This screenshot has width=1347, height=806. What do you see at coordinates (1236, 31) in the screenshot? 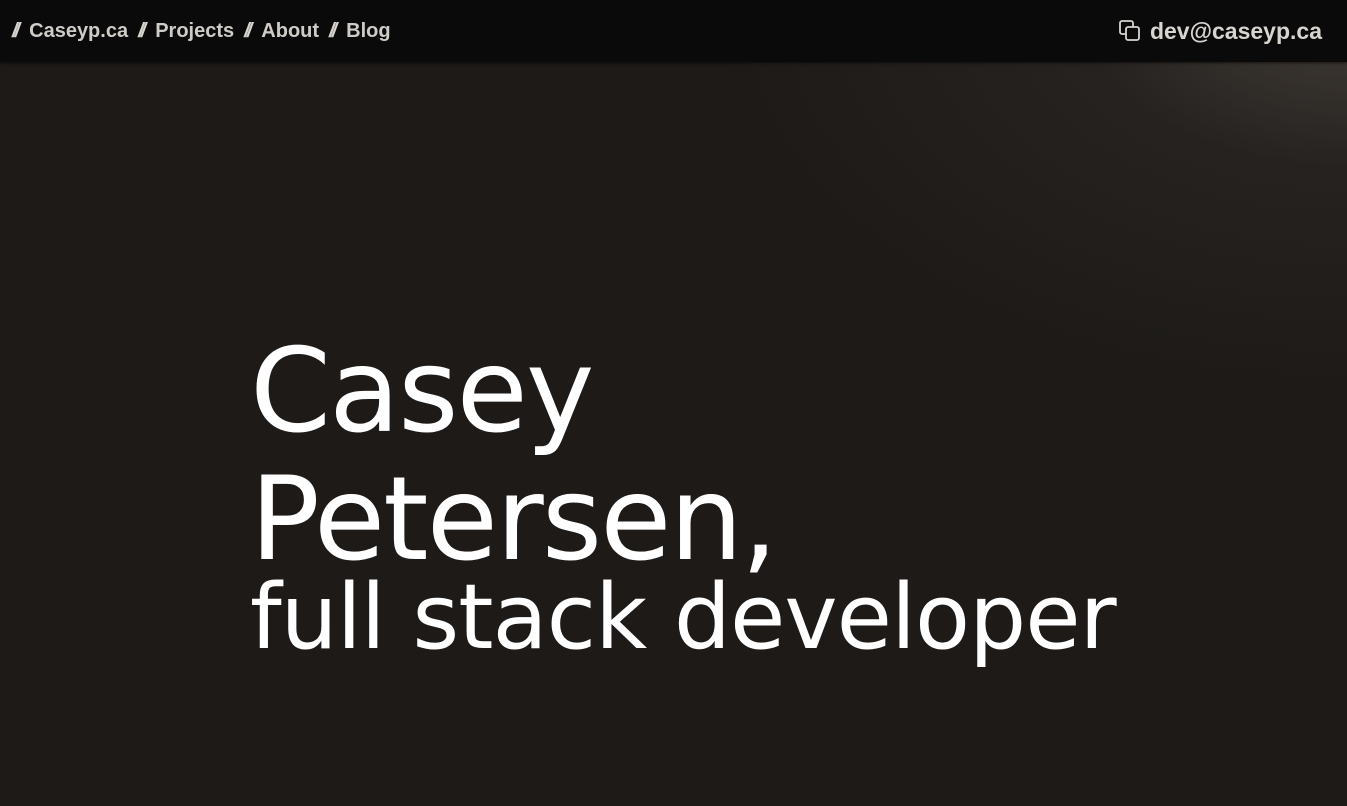
I see `email-address: dev@caseyp.ca` at bounding box center [1236, 31].